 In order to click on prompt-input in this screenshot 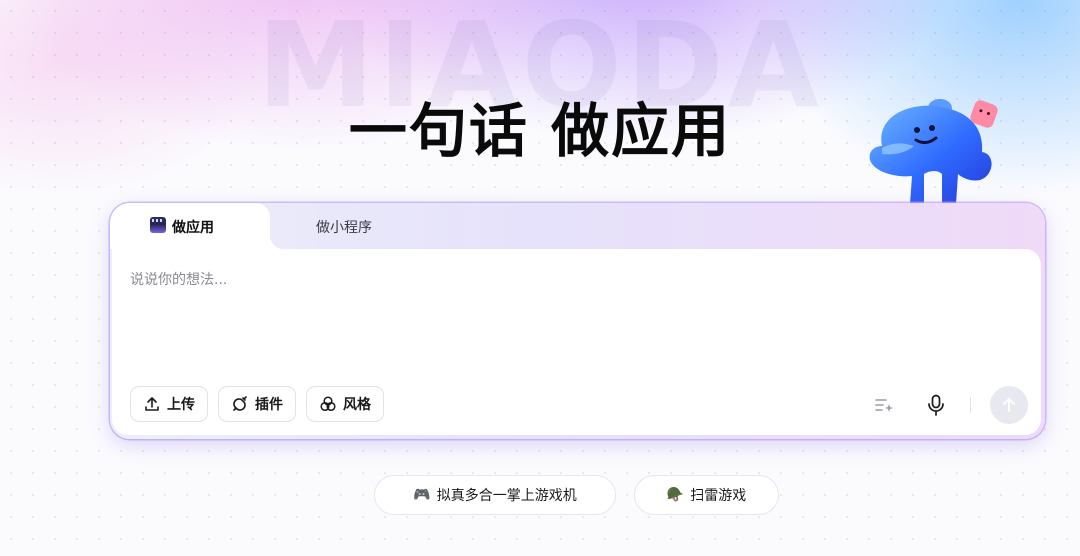, I will do `click(570, 319)`.